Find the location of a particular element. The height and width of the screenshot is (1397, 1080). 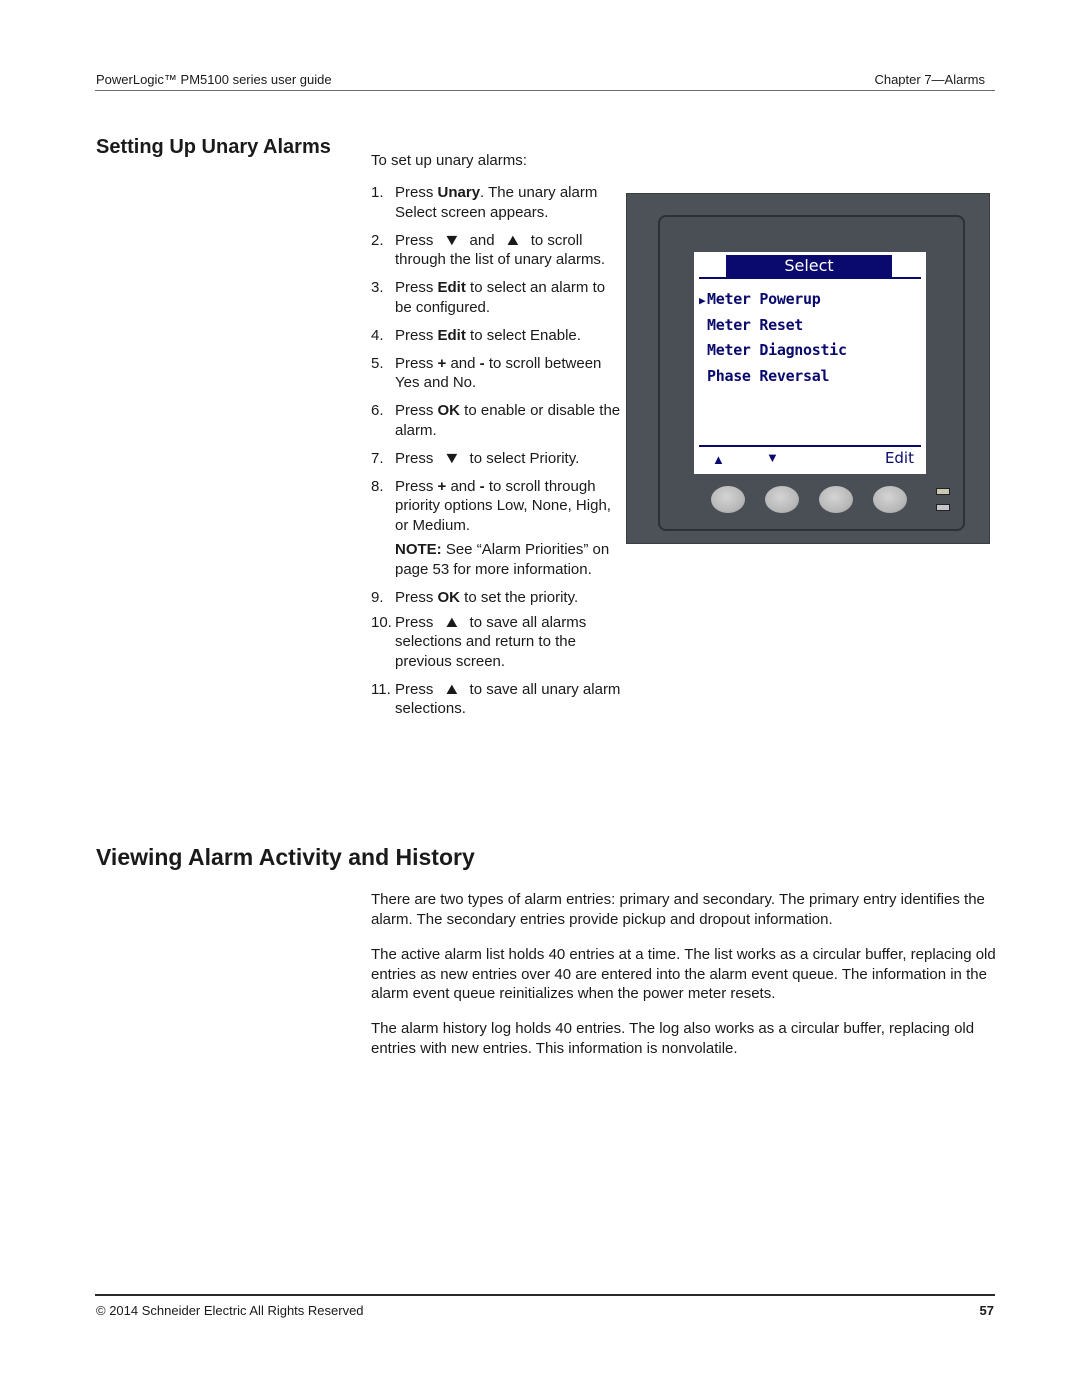

footer-divider is located at coordinates (545, 1295).